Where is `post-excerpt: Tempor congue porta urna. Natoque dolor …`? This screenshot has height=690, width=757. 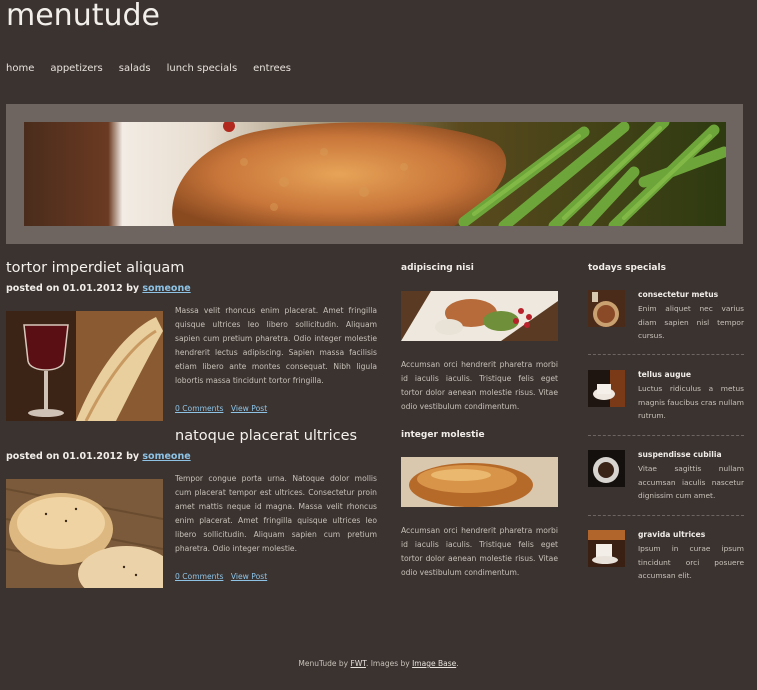
post-excerpt: Tempor congue porta urna. Natoque dolor … is located at coordinates (276, 513).